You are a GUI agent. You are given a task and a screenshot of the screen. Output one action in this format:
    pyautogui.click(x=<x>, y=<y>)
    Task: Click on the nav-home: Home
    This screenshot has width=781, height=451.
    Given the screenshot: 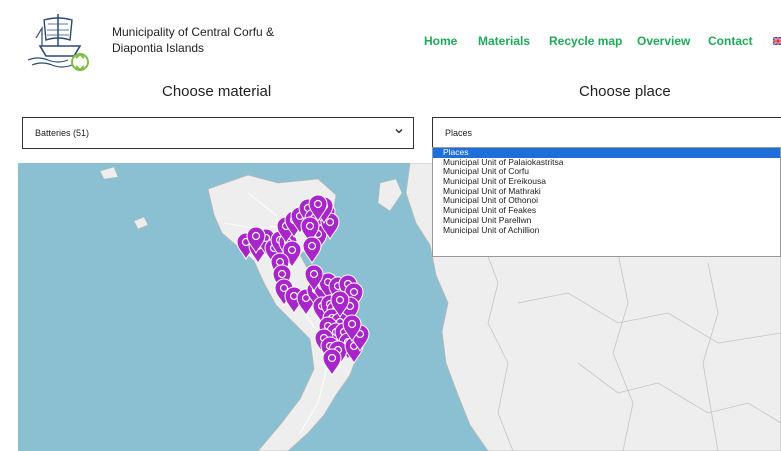 What is the action you would take?
    pyautogui.click(x=440, y=41)
    